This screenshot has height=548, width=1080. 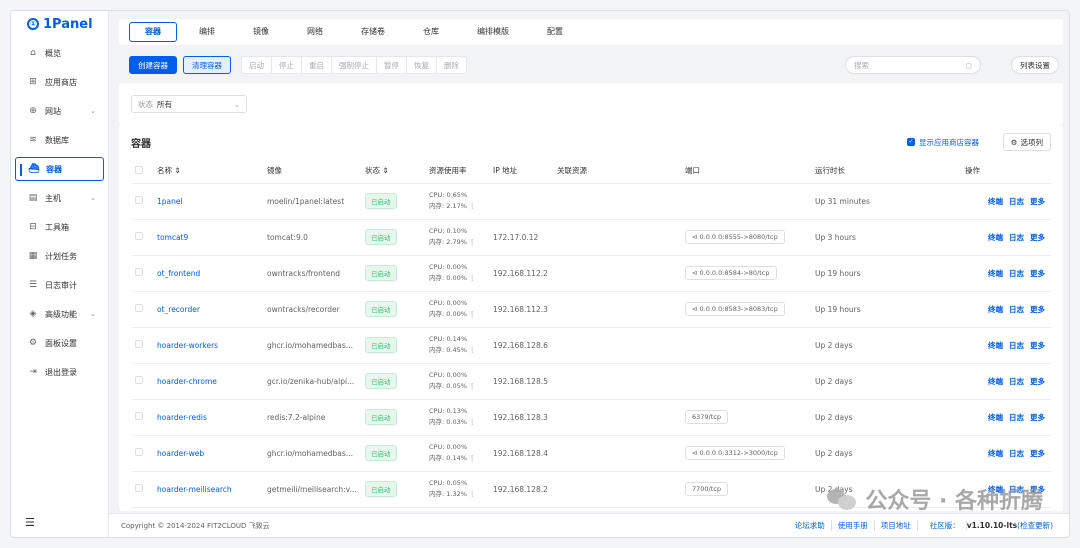 What do you see at coordinates (287, 65) in the screenshot?
I see `batch-action-button: 停止` at bounding box center [287, 65].